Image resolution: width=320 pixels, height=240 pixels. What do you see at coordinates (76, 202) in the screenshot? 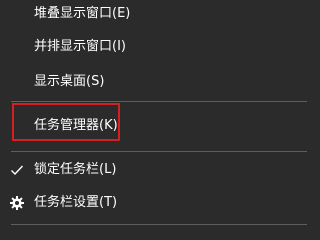
I see `menu-item-label: 任务栏设置(T)` at bounding box center [76, 202].